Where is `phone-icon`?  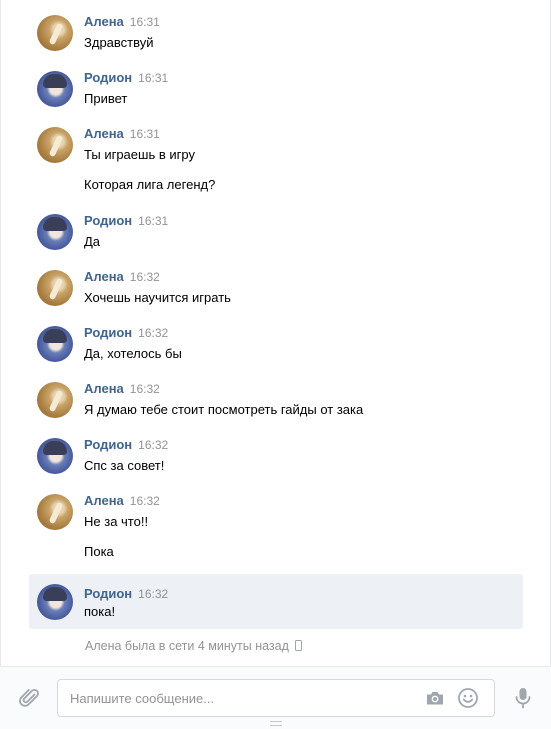 phone-icon is located at coordinates (298, 645).